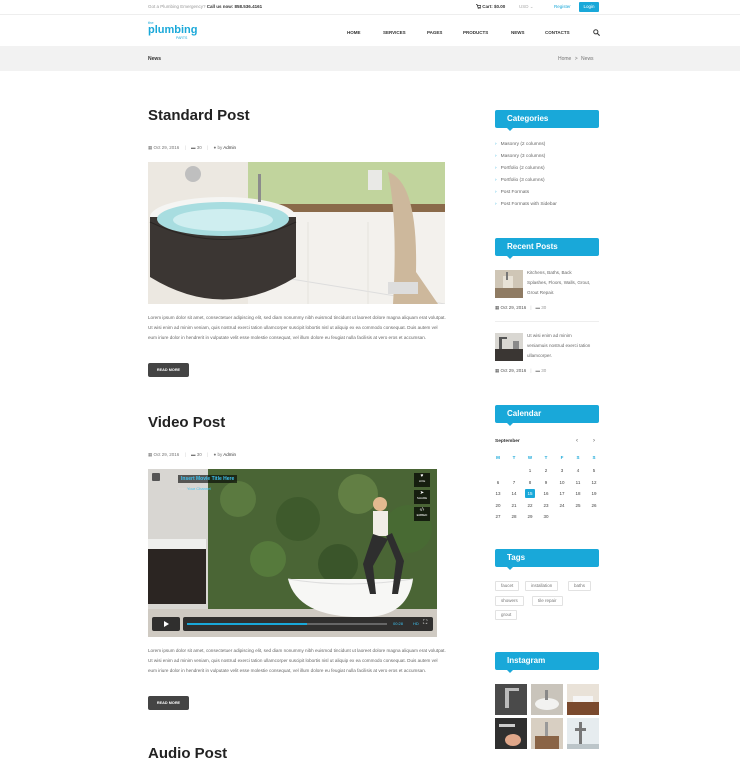  I want to click on calendar-day: 18, so click(578, 493).